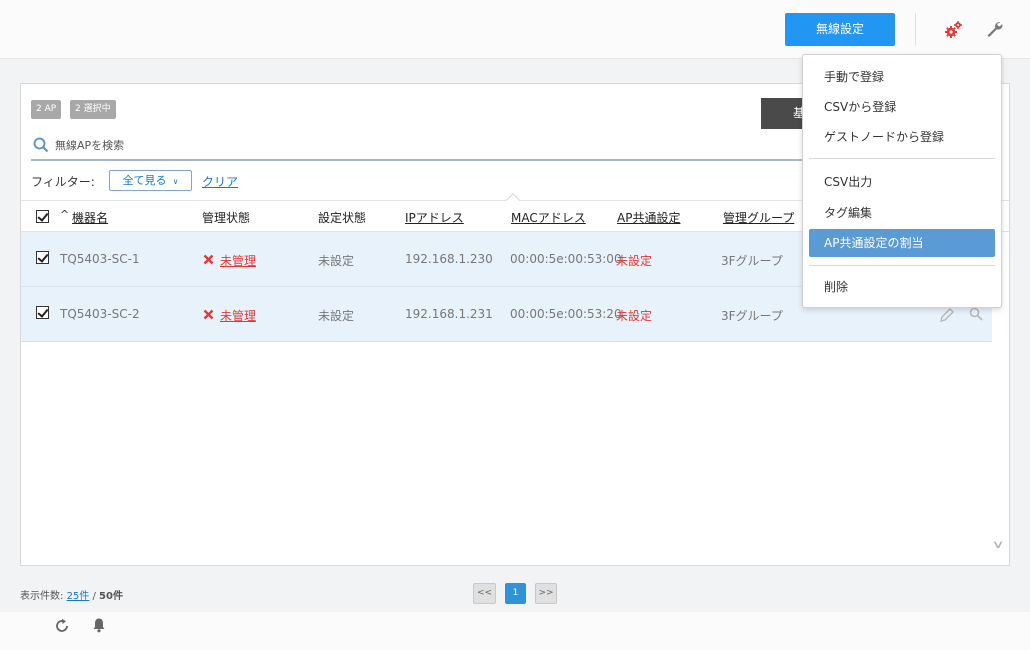  Describe the element at coordinates (46, 109) in the screenshot. I see `ap-count-badge: 2 AP` at that location.